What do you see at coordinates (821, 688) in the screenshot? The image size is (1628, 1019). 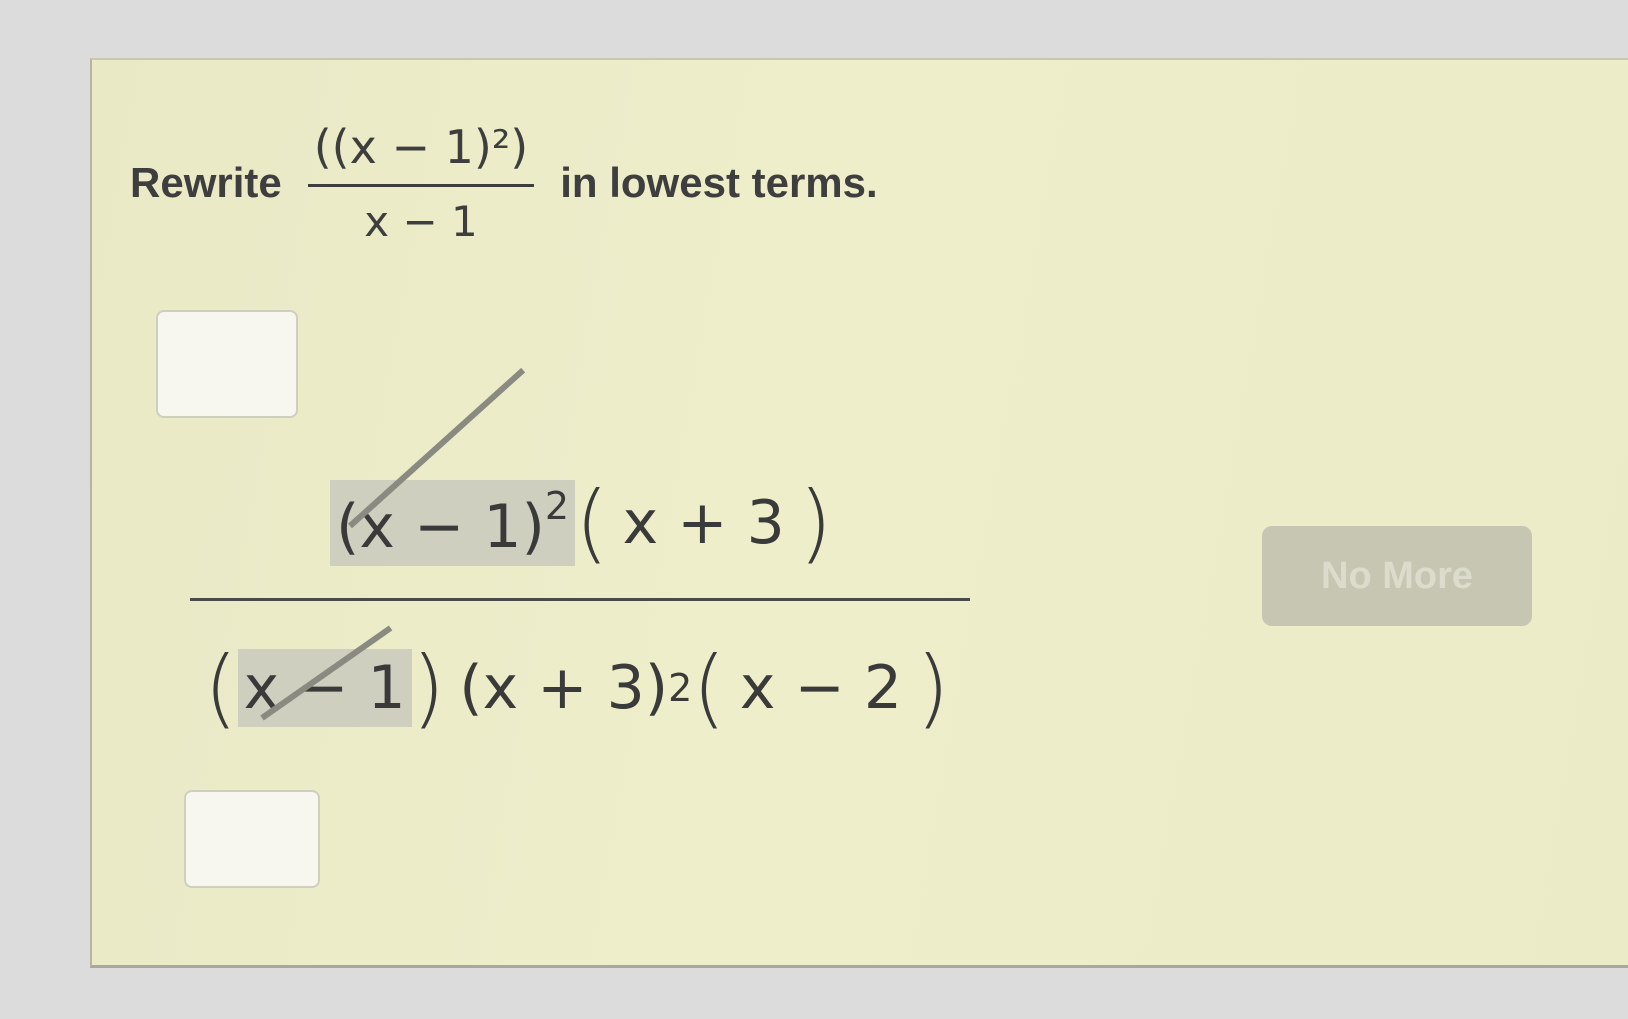 I see `denominator-factor-3: x − 2` at bounding box center [821, 688].